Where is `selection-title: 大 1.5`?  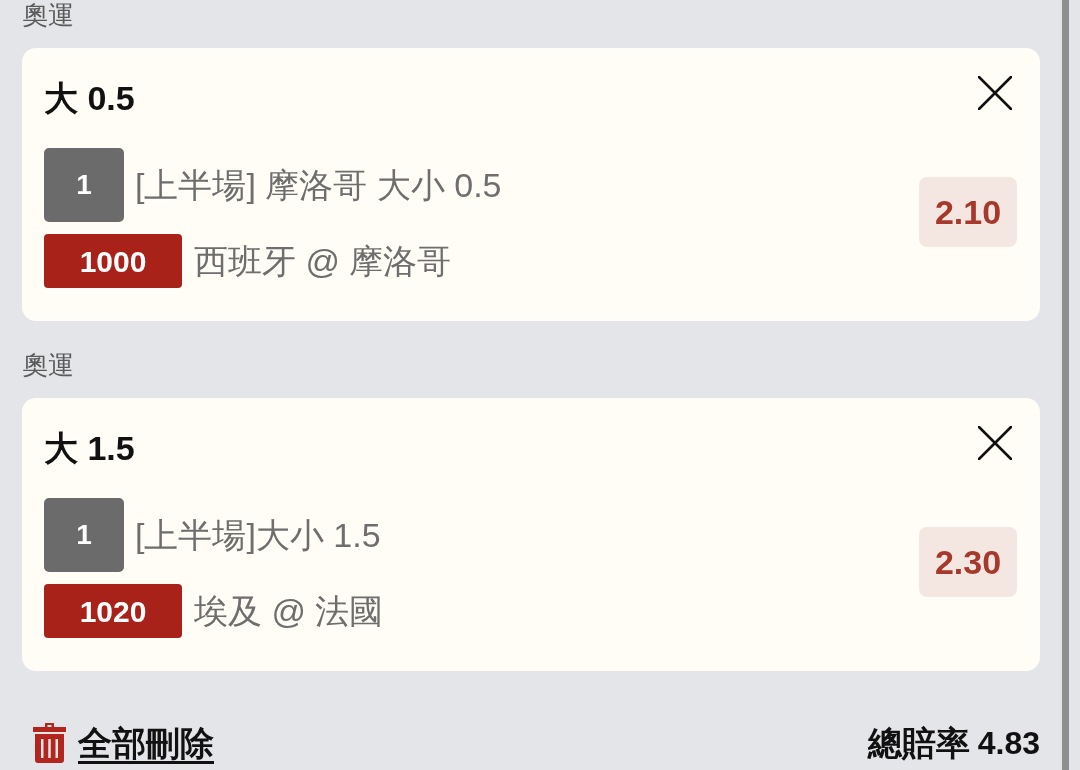
selection-title: 大 1.5 is located at coordinates (89, 448).